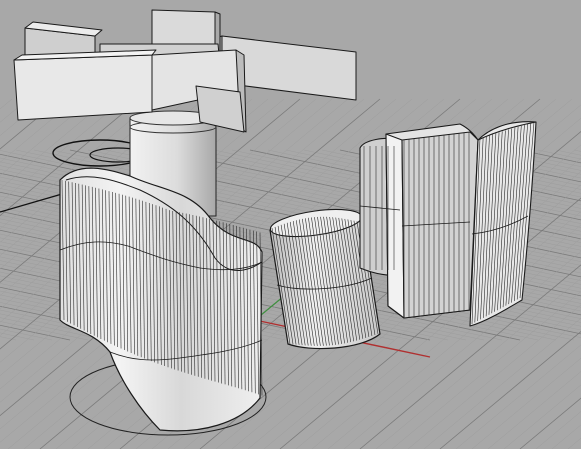 The image size is (581, 449). I want to click on double-panel-wall, so click(448, 224).